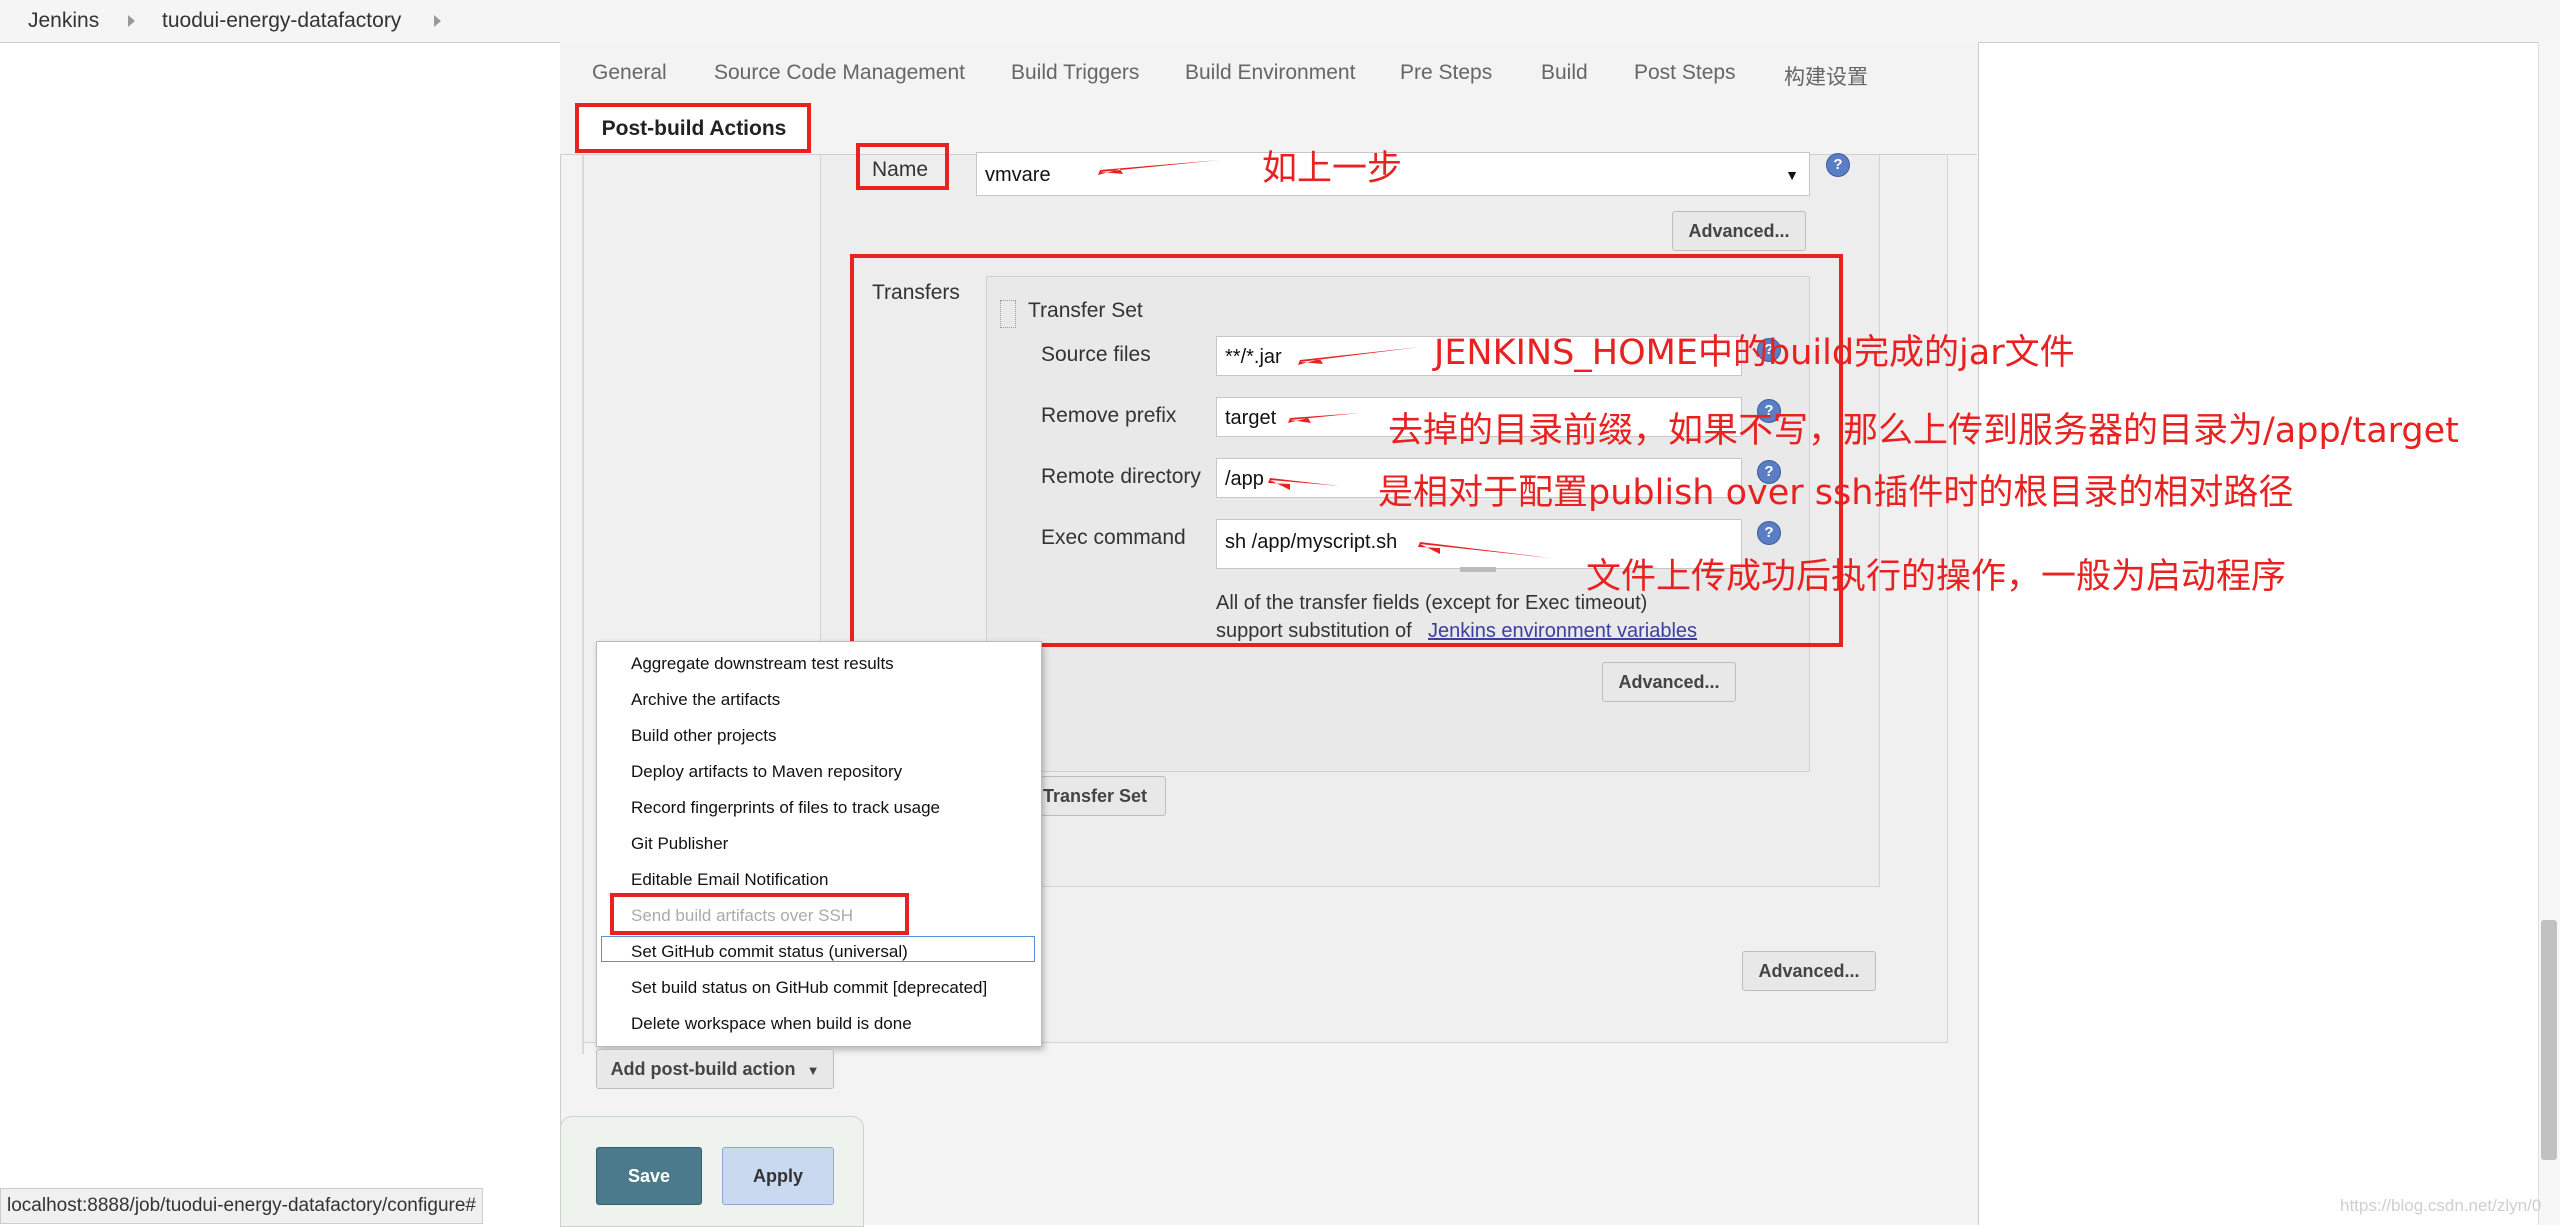 The height and width of the screenshot is (1227, 2560). I want to click on annotation-name: 如上一步, so click(1332, 169).